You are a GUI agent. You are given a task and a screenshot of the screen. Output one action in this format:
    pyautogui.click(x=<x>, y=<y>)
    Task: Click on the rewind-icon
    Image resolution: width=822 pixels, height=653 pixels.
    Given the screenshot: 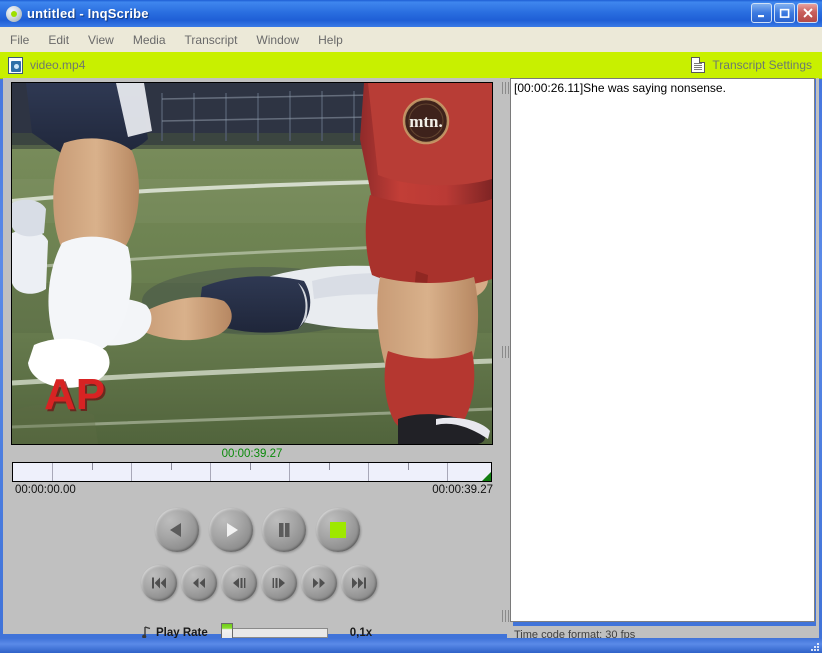 What is the action you would take?
    pyautogui.click(x=199, y=583)
    